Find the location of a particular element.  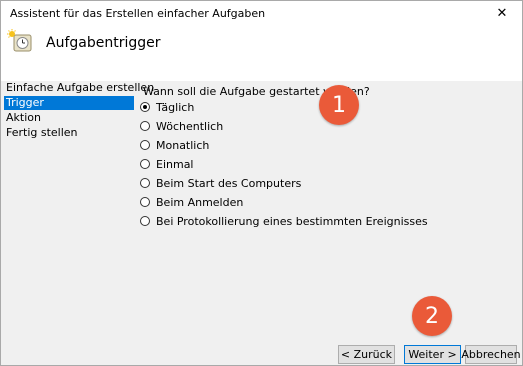

page-title: Aufgabentrigger is located at coordinates (103, 43).